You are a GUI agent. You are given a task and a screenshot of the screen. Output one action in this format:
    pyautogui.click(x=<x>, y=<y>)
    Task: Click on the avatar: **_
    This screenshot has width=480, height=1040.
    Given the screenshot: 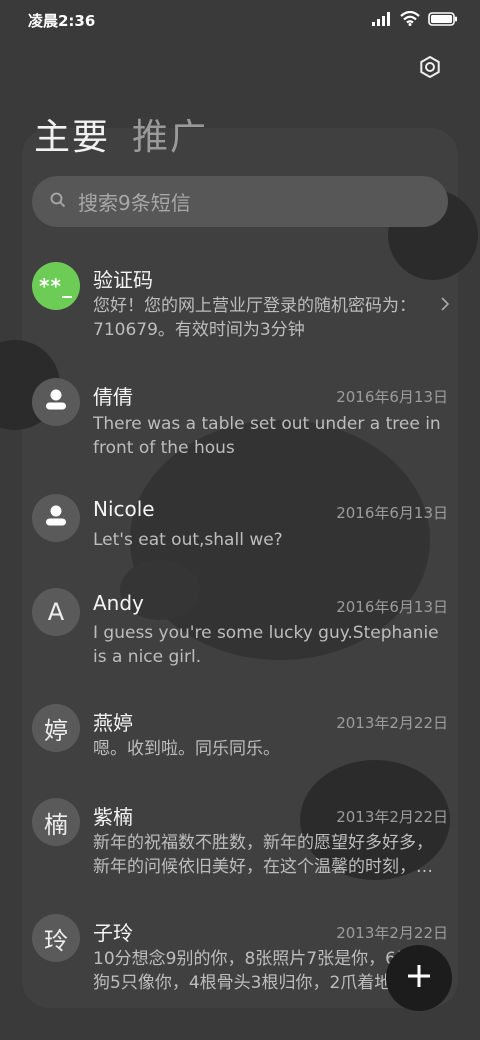 What is the action you would take?
    pyautogui.click(x=56, y=286)
    